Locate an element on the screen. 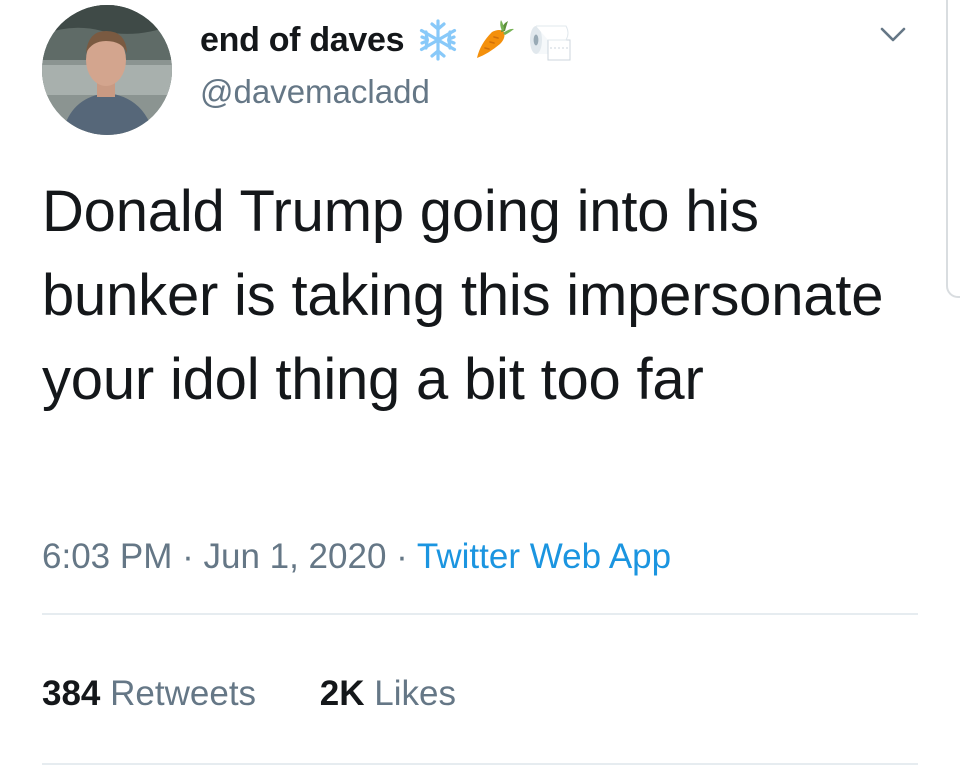 The image size is (960, 768). chevron-down-icon is located at coordinates (893, 35).